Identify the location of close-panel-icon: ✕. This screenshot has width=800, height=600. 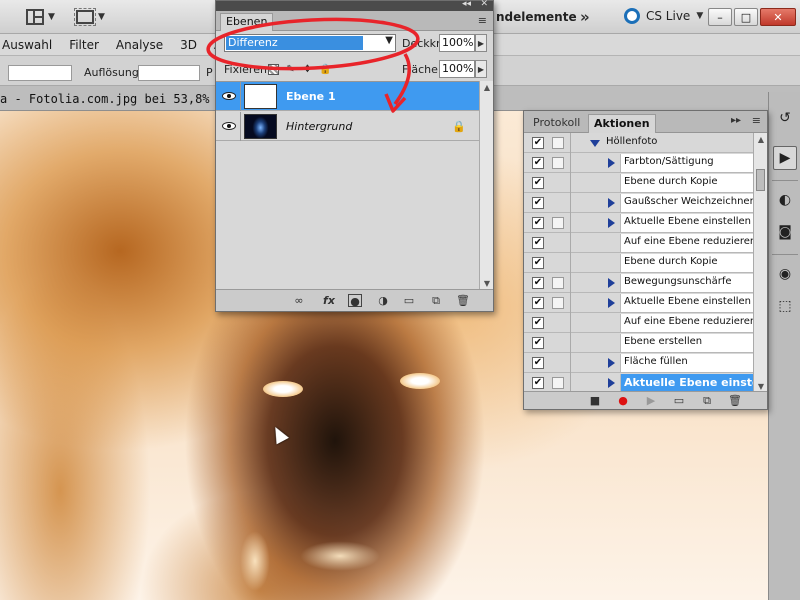
(484, 4).